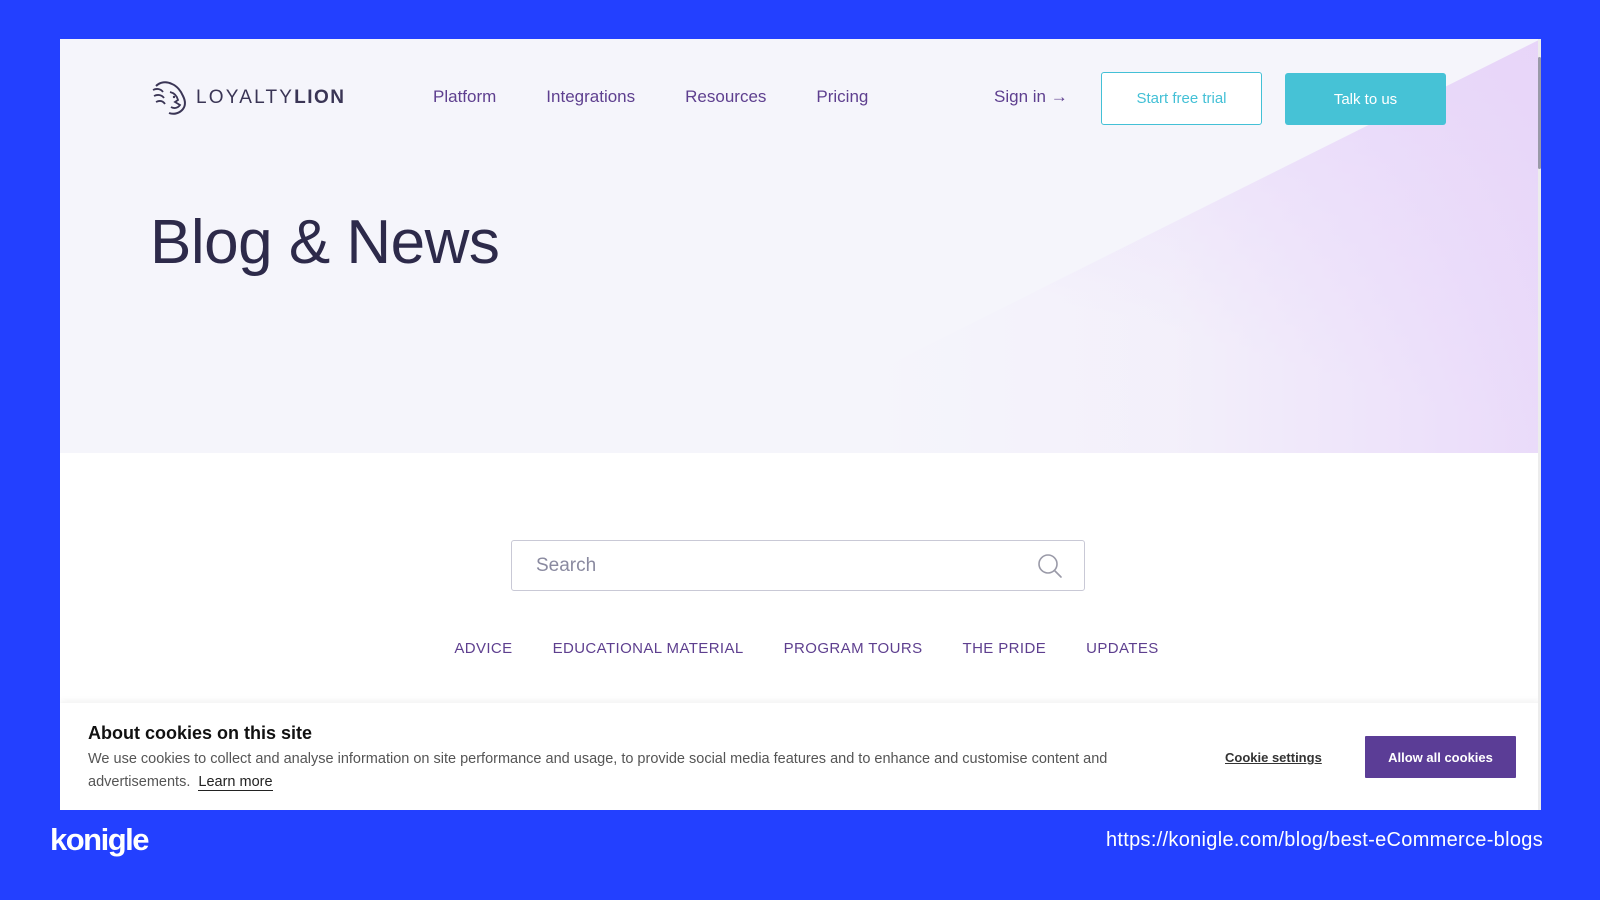 Image resolution: width=1600 pixels, height=900 pixels. Describe the element at coordinates (853, 648) in the screenshot. I see `category-program-tours: PROGRAM TOURS` at that location.